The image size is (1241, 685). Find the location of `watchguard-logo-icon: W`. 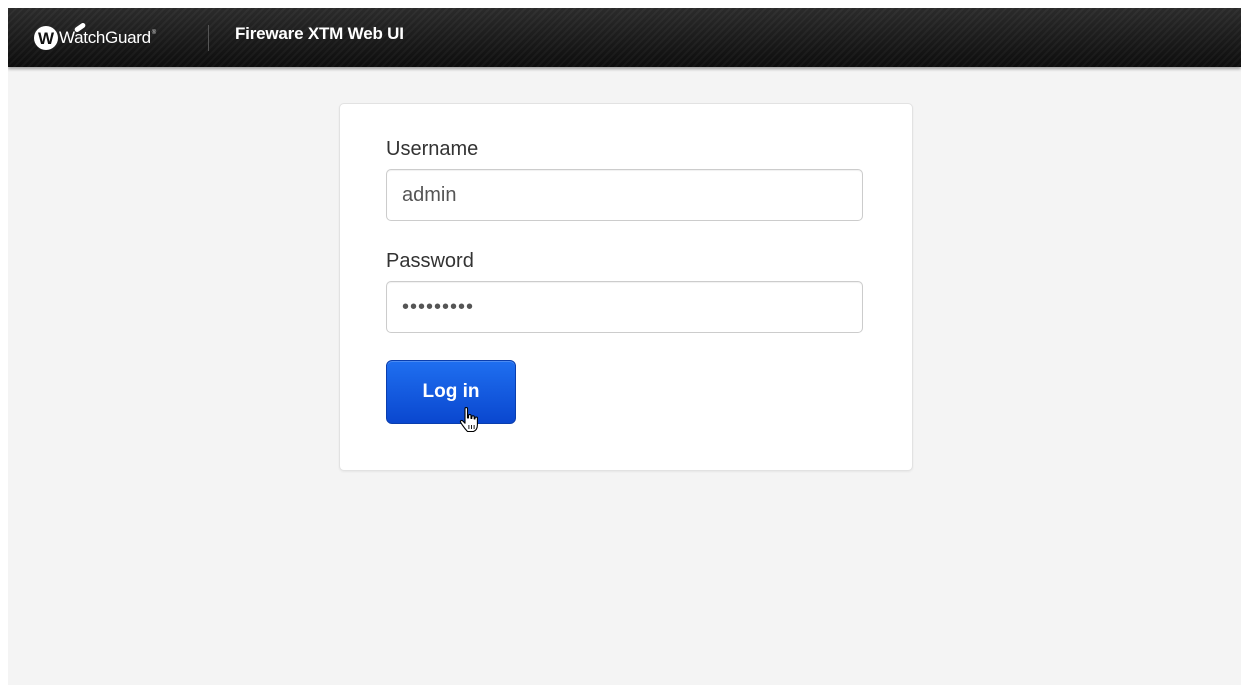

watchguard-logo-icon: W is located at coordinates (46, 38).